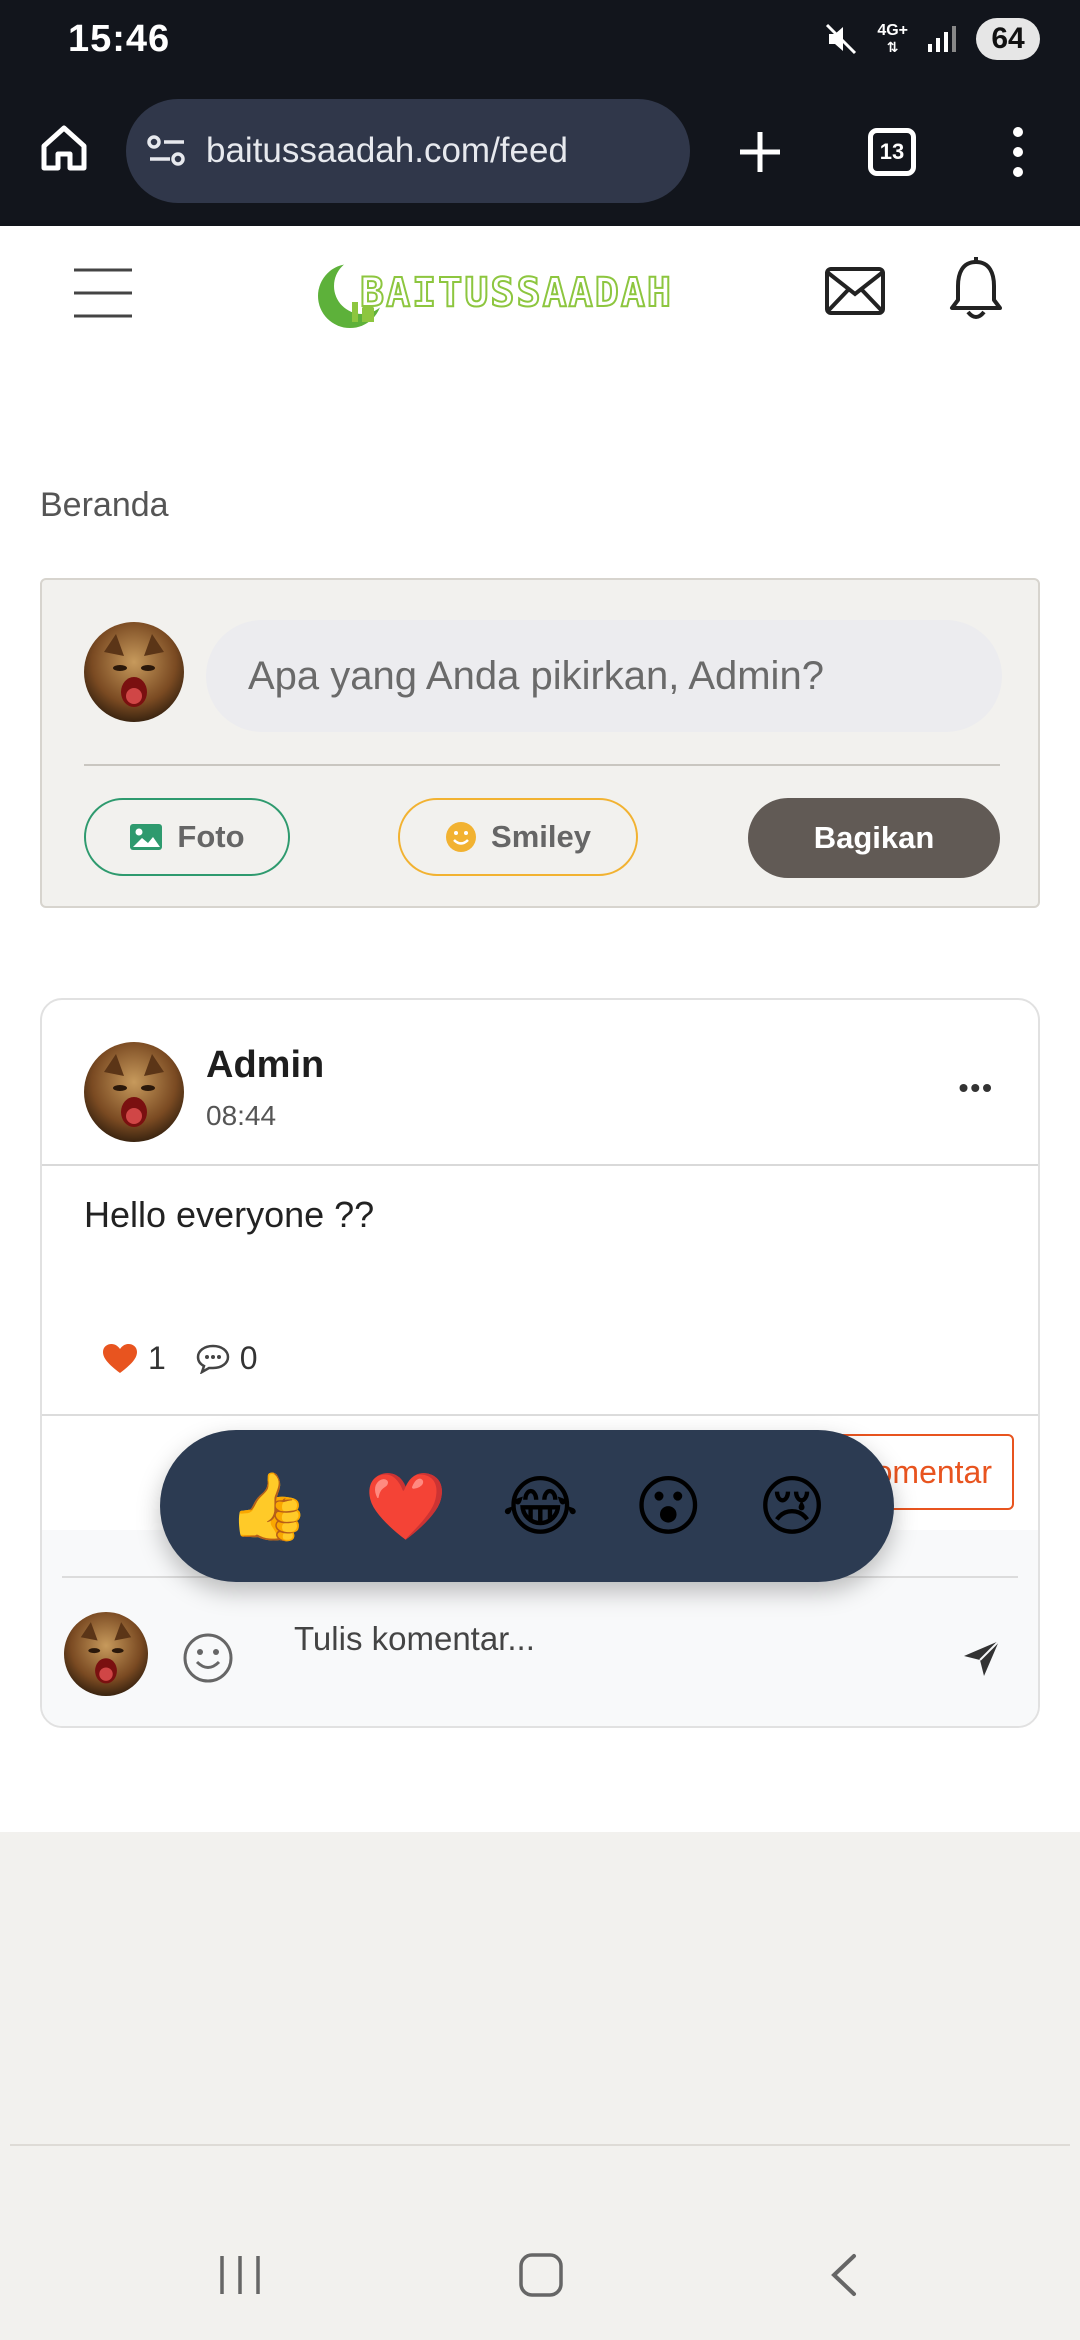  What do you see at coordinates (211, 836) in the screenshot?
I see `photo-button-label: Foto` at bounding box center [211, 836].